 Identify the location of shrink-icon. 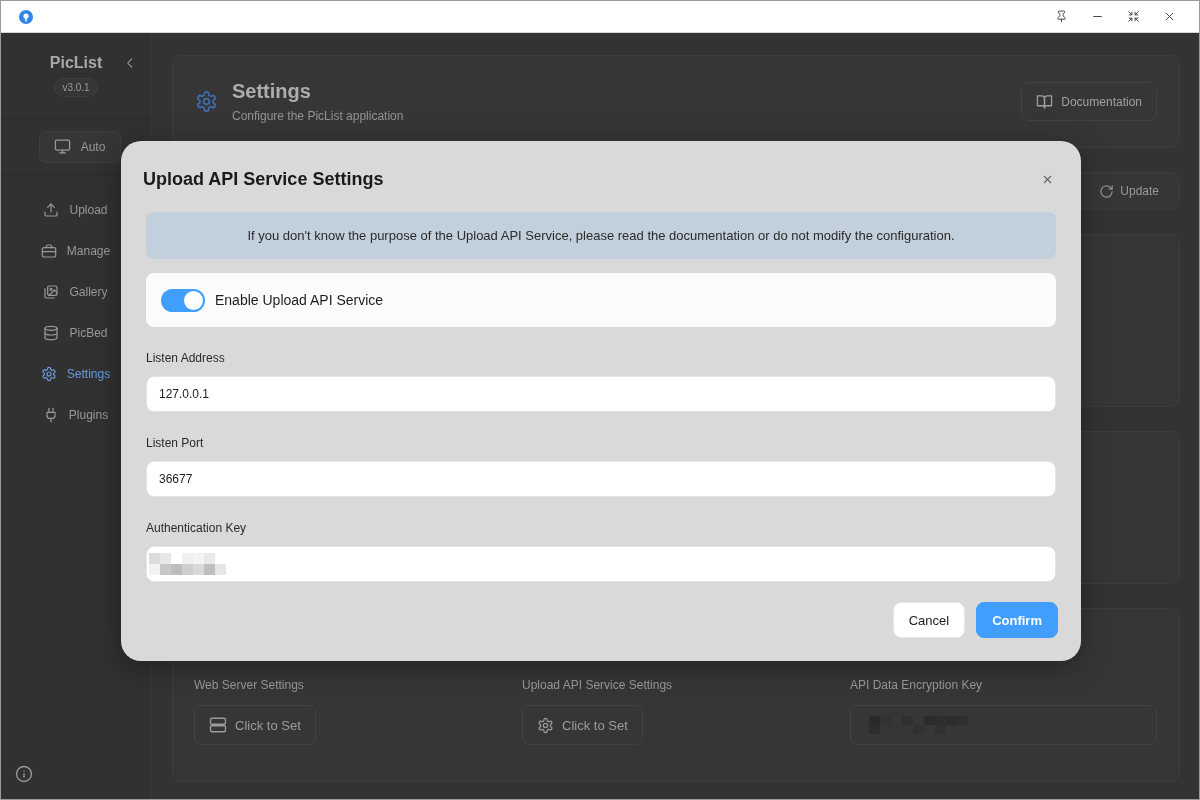
(1133, 16).